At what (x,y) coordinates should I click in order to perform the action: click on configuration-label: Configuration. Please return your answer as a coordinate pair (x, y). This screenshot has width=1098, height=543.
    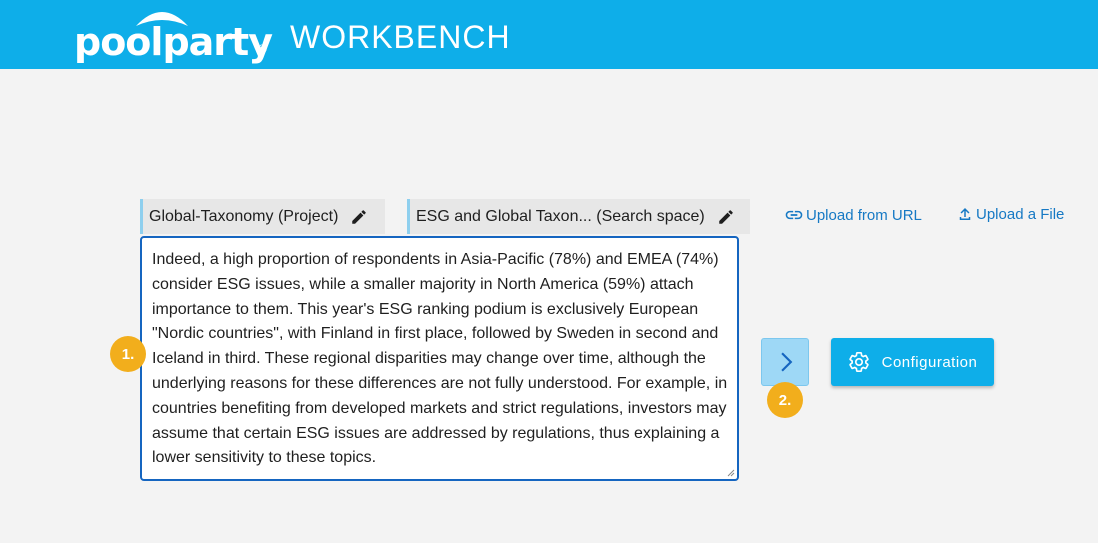
    Looking at the image, I should click on (929, 362).